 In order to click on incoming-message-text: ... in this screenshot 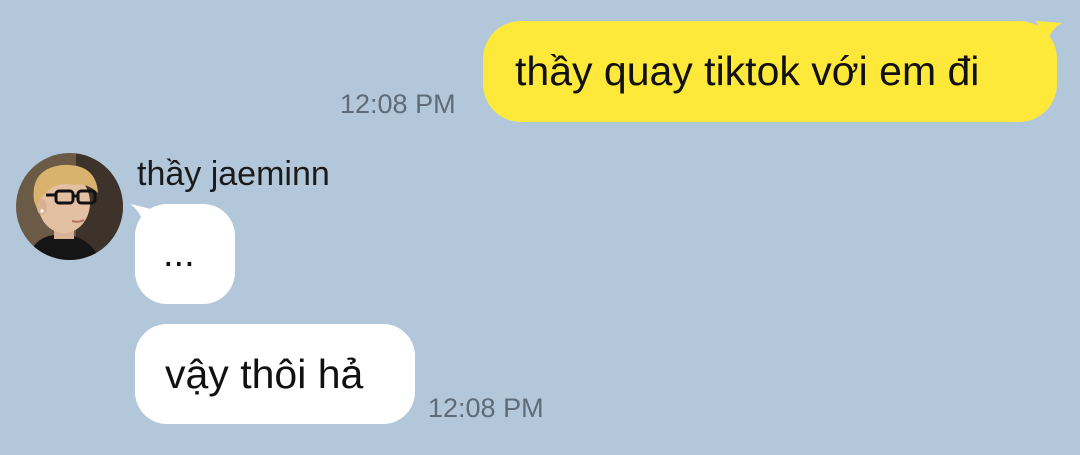, I will do `click(179, 253)`.